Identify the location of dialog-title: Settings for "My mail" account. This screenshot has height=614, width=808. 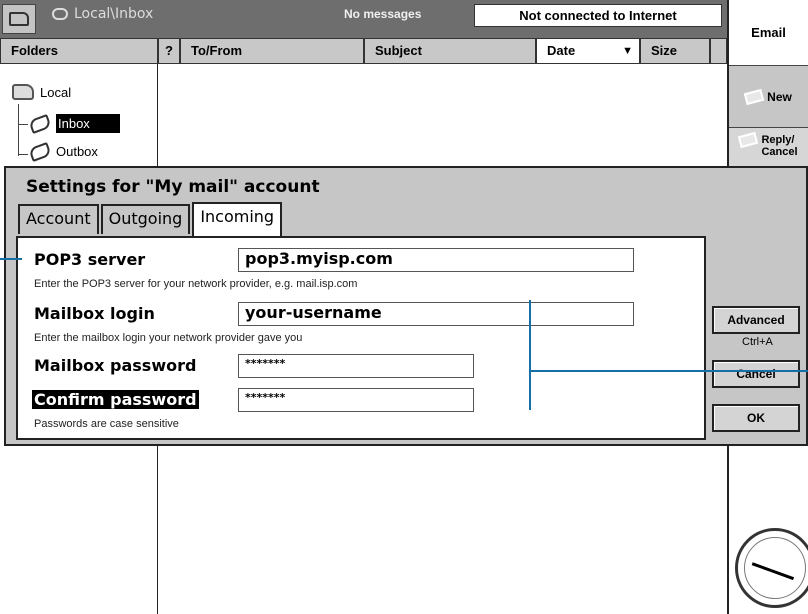
(173, 187).